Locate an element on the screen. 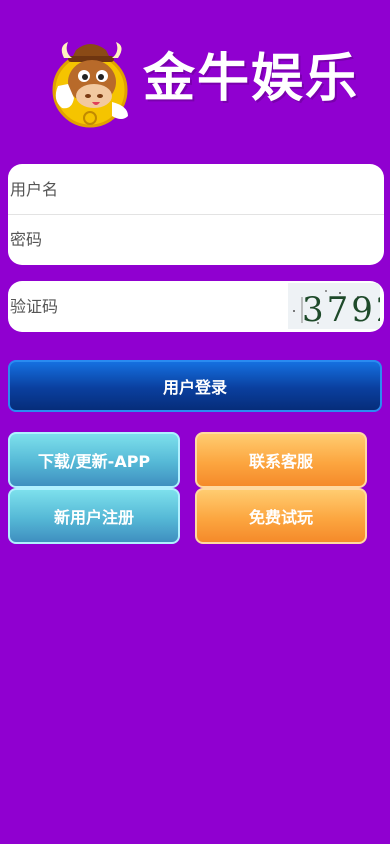 This screenshot has height=844, width=390. free-trial-label: 免费试玩 is located at coordinates (280, 517).